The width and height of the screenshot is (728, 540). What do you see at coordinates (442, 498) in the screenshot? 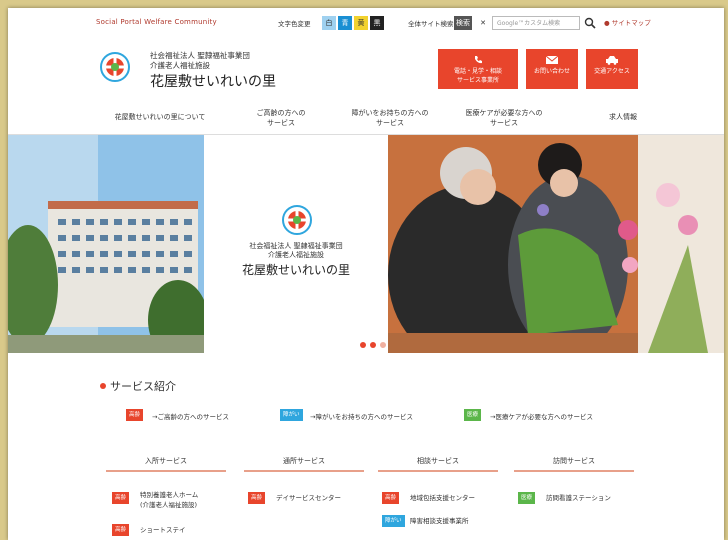
I see `service-item-community-center: 地域包括支援センター` at bounding box center [442, 498].